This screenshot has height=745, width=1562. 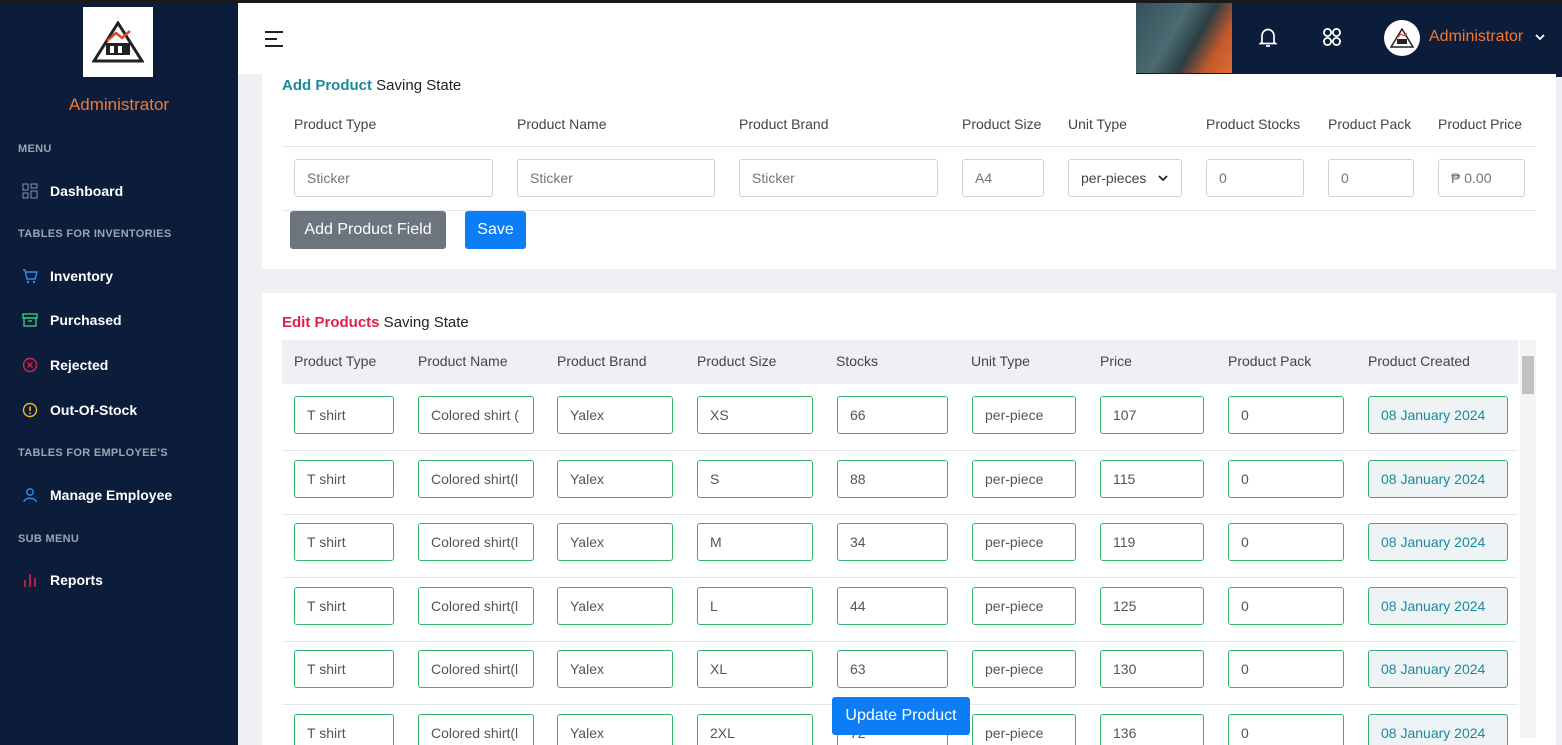 What do you see at coordinates (97, 495) in the screenshot?
I see `sidebar-item-manage-employee: Manage Employee` at bounding box center [97, 495].